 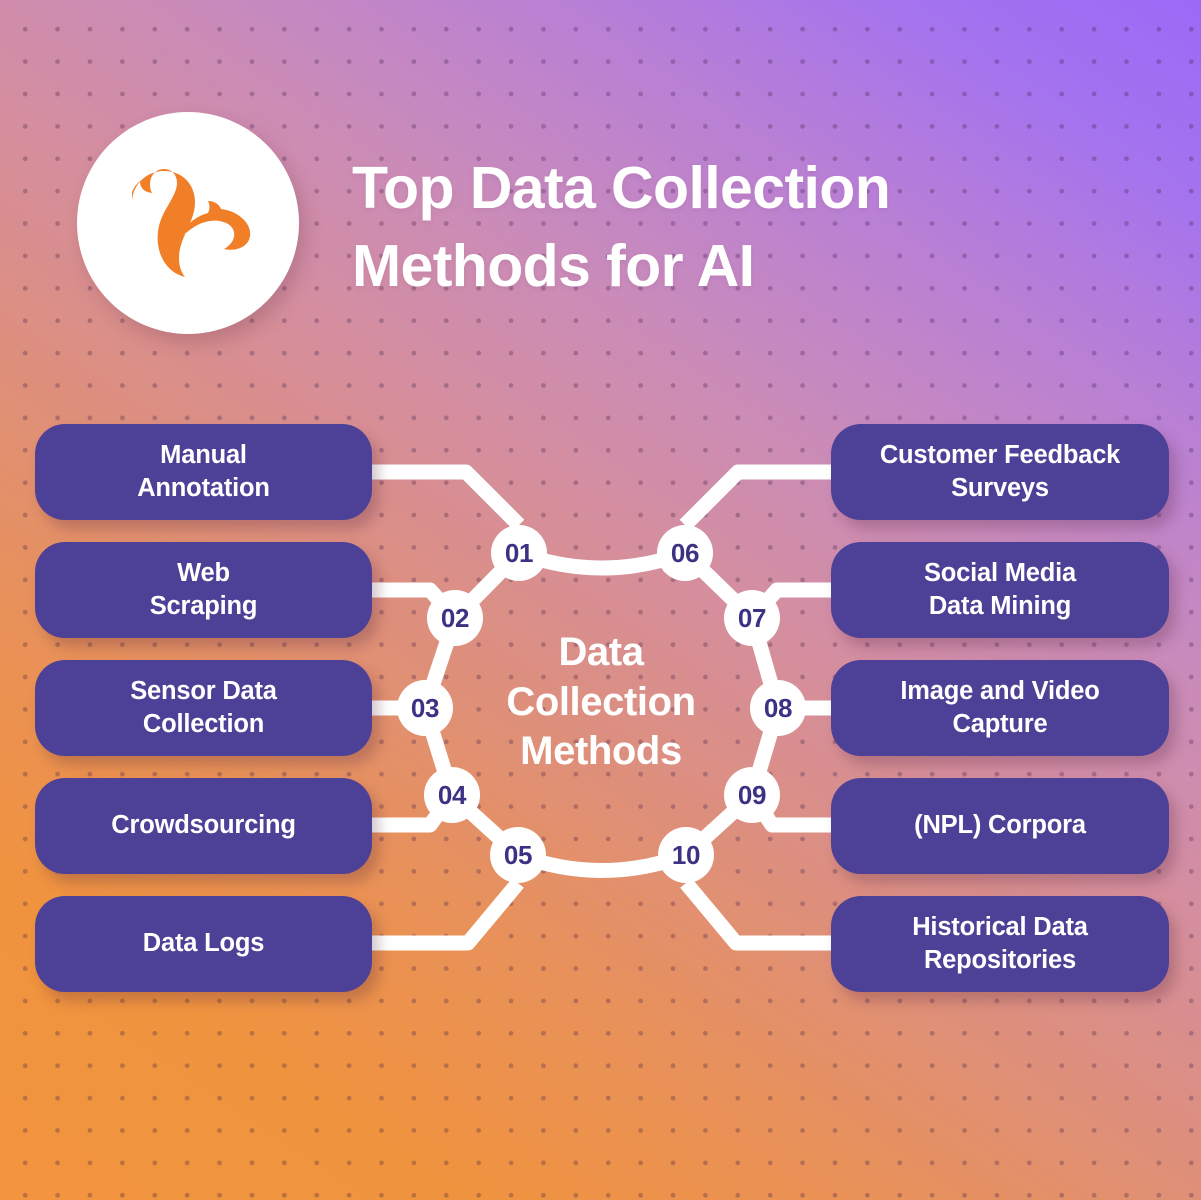 What do you see at coordinates (1000, 926) in the screenshot?
I see `card-label-line-1: Historical Data` at bounding box center [1000, 926].